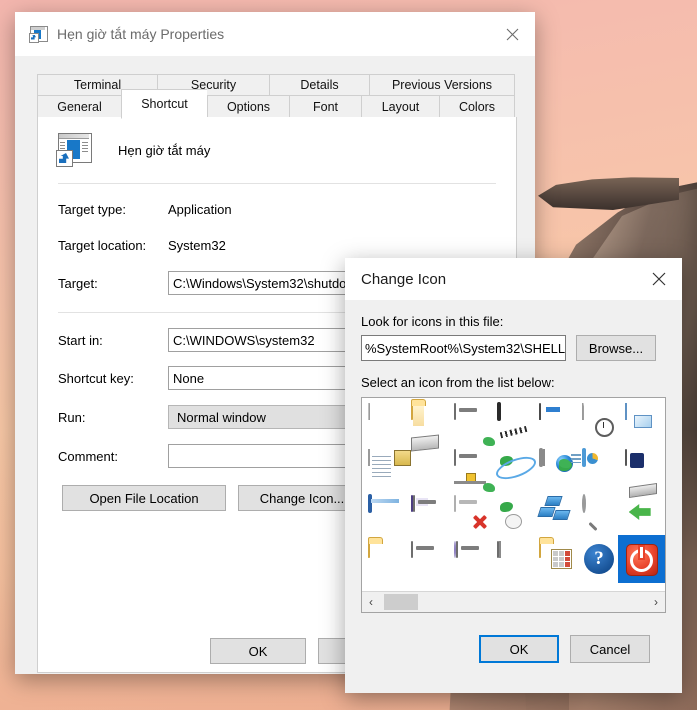  I want to click on field-target-type: Target type: Application, so click(287, 209).